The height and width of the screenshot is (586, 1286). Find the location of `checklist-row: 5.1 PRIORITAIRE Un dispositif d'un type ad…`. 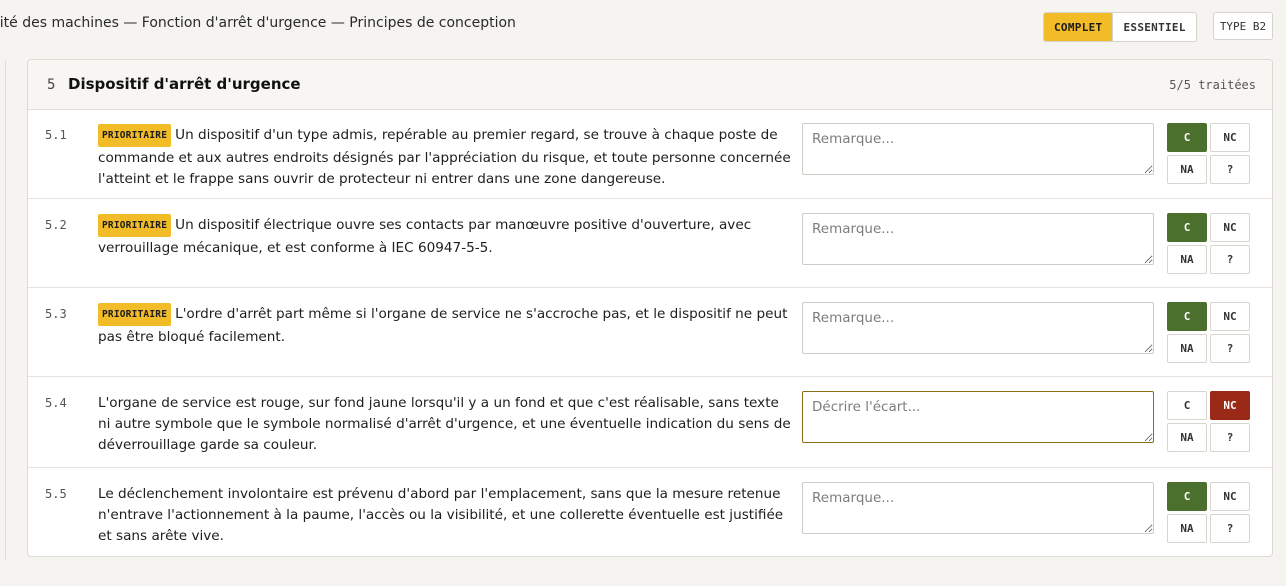

checklist-row: 5.1 PRIORITAIRE Un dispositif d'un type ad… is located at coordinates (650, 154).